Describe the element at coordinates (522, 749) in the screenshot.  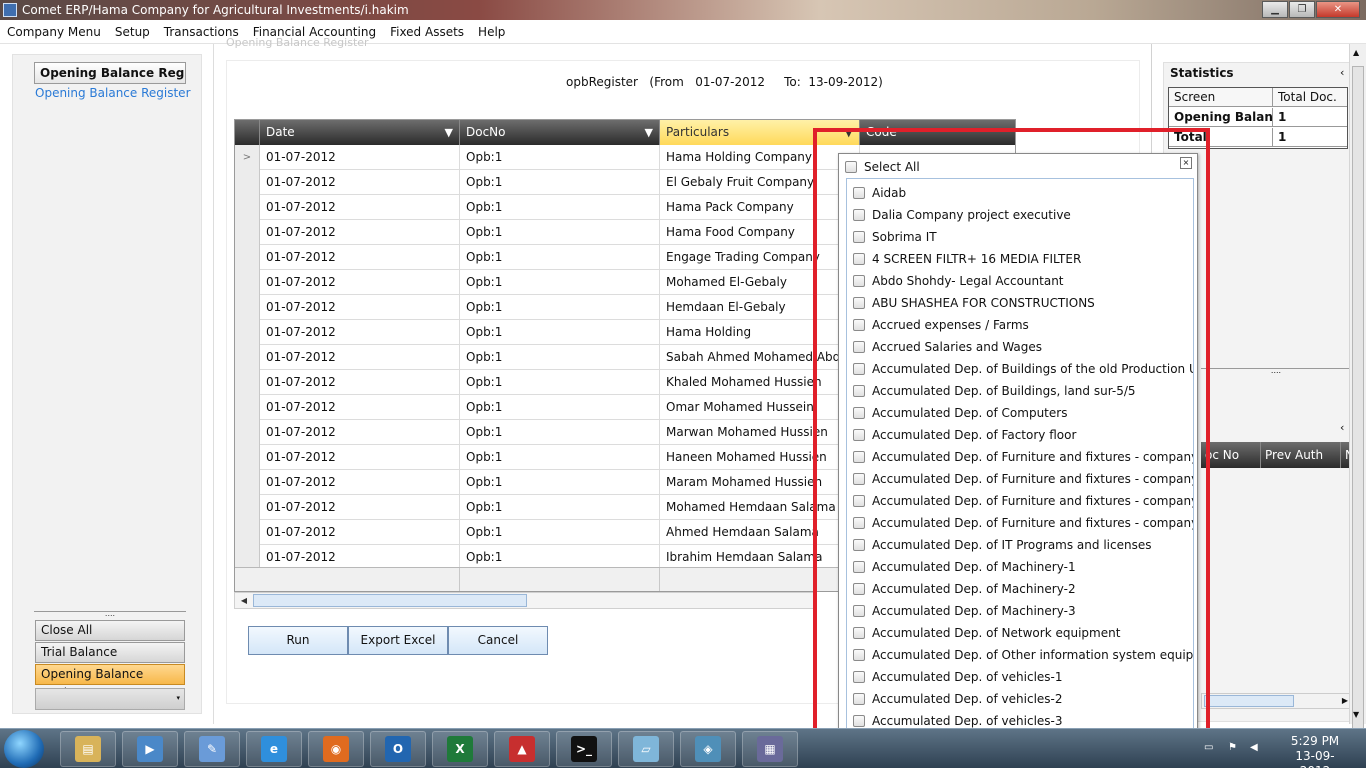
I see `taskbar-app-erp: ▲` at that location.